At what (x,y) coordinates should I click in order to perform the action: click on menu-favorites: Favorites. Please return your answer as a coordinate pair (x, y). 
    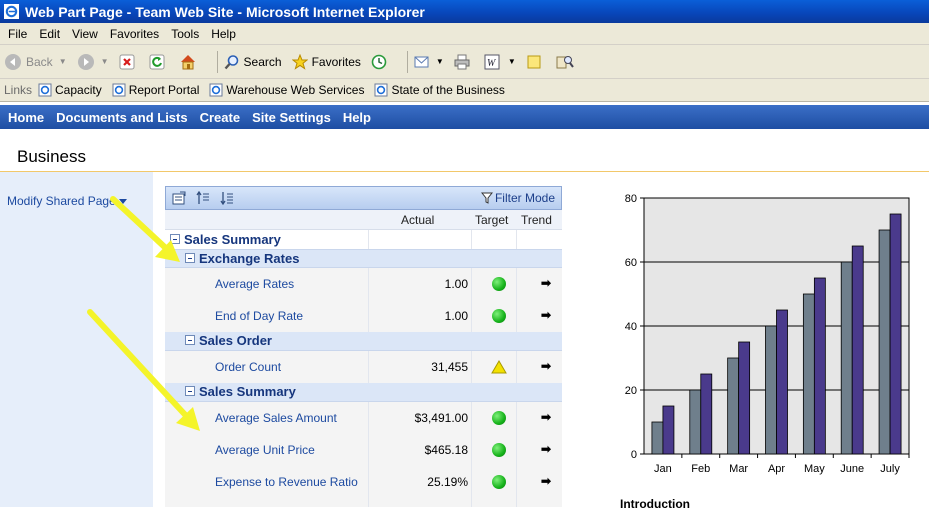
    Looking at the image, I should click on (134, 34).